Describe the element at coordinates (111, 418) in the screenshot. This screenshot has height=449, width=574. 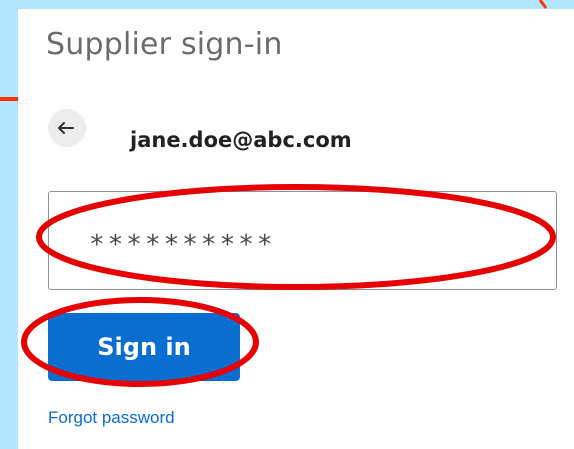
I see `forgot-password-link: Forgot password` at that location.